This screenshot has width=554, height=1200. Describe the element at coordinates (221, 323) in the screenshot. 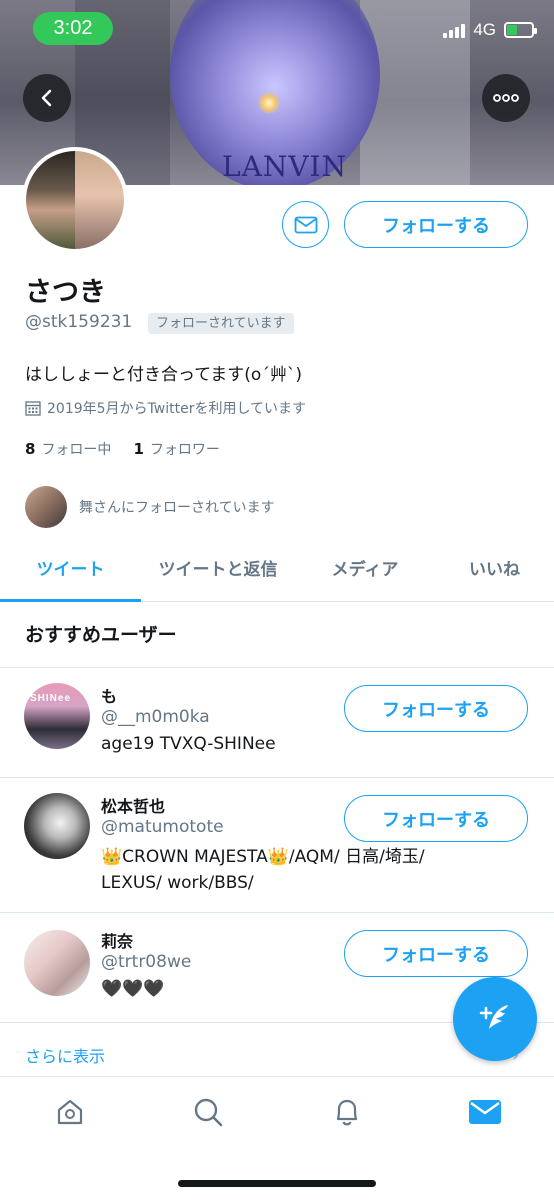

I see `follows-you-badge: フォローされています` at that location.